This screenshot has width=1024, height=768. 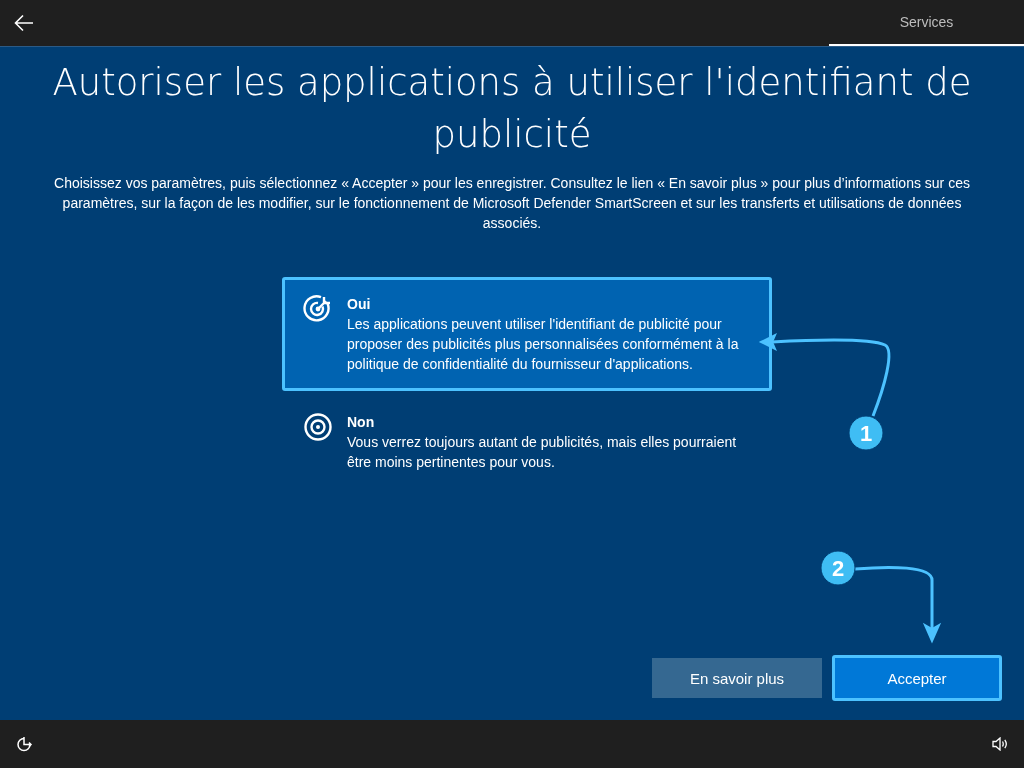 What do you see at coordinates (543, 344) in the screenshot?
I see `option-description: Les applications peuvent utiliser l'identifiant de publicité pour proposer des publicités plus personnalisées conformément à la politique de confidentialité du fournisseur d'applications.` at bounding box center [543, 344].